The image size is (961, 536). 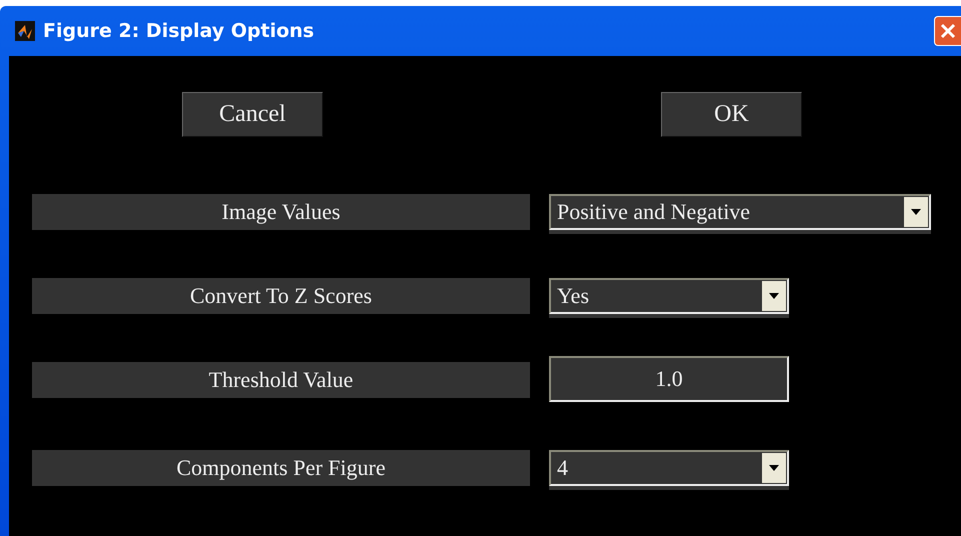 I want to click on option-label: Threshold Value, so click(x=281, y=380).